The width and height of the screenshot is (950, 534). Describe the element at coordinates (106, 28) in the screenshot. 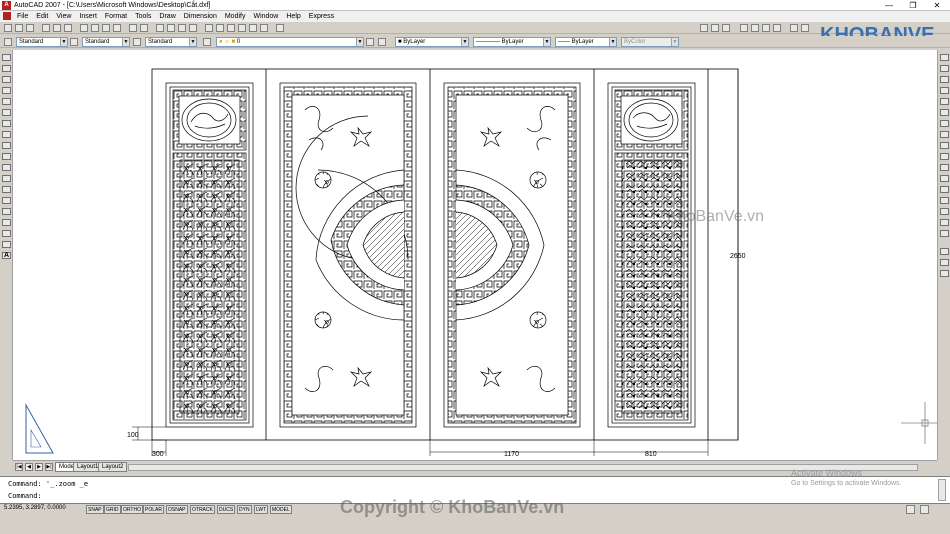

I see `paste-icon` at that location.